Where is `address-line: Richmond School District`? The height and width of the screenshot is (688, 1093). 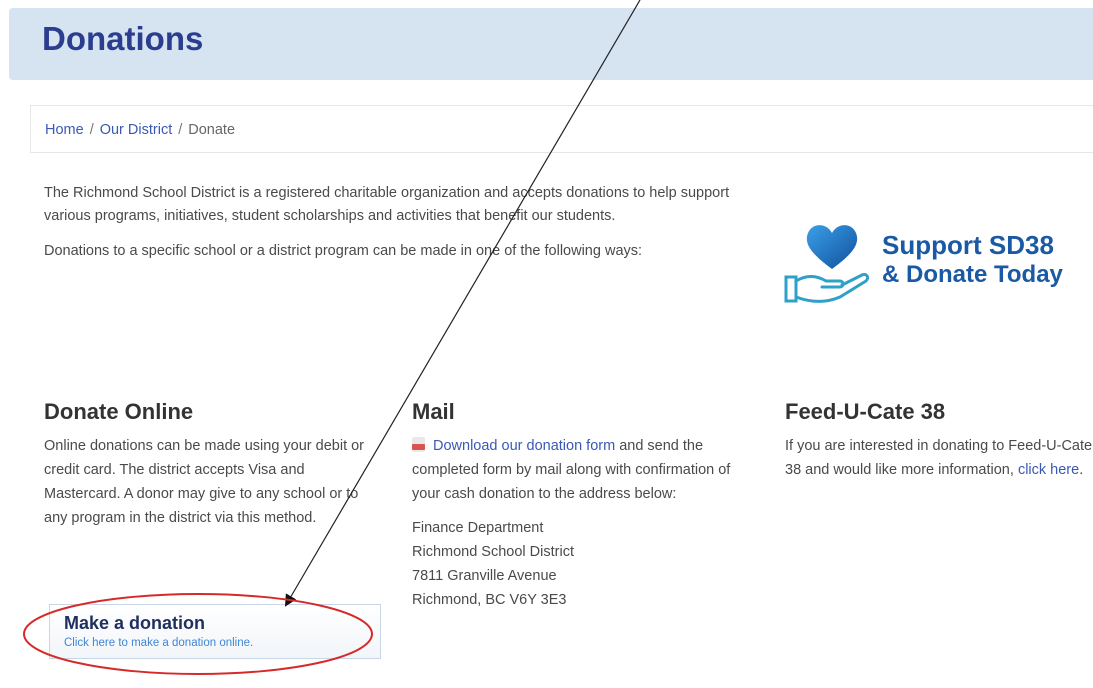 address-line: Richmond School District is located at coordinates (493, 552).